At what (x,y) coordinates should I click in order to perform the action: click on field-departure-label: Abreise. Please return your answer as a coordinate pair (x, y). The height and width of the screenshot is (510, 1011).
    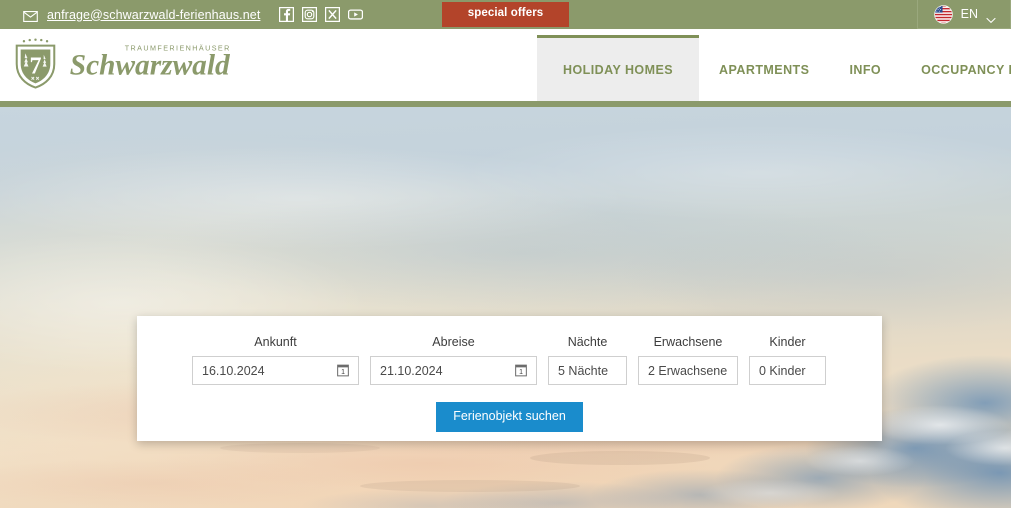
    Looking at the image, I should click on (453, 342).